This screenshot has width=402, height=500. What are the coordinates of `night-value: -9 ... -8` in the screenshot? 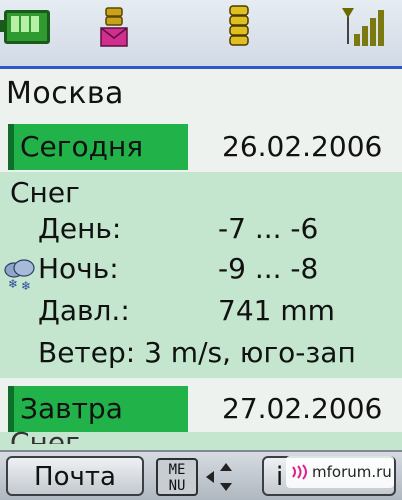 It's located at (268, 268).